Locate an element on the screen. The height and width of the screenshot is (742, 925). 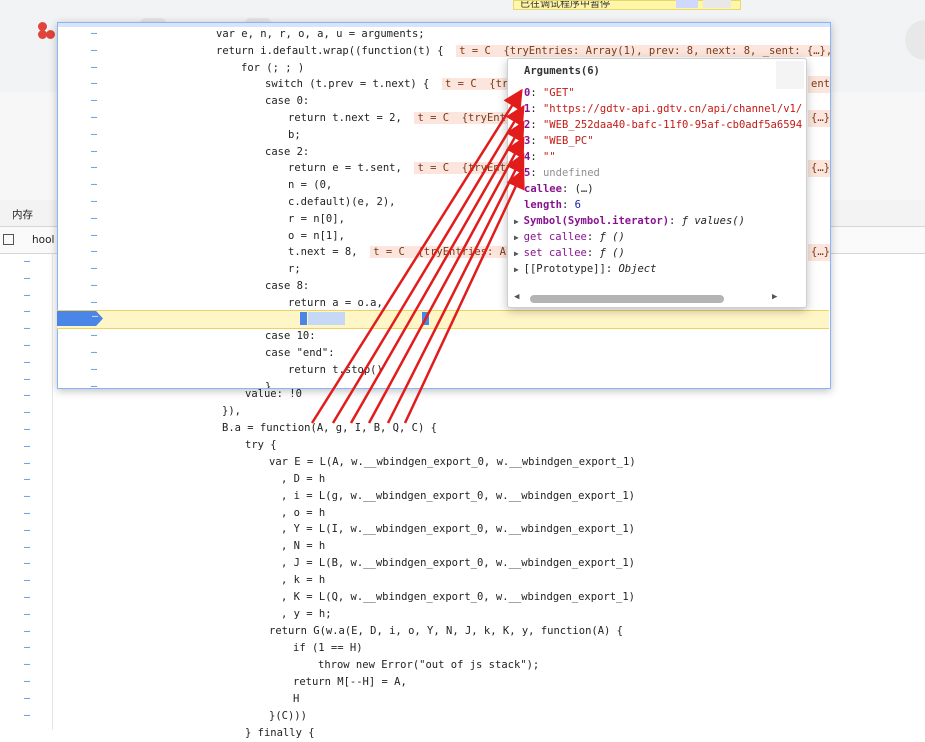
annotation-arrows is located at coordinates (417, 256).